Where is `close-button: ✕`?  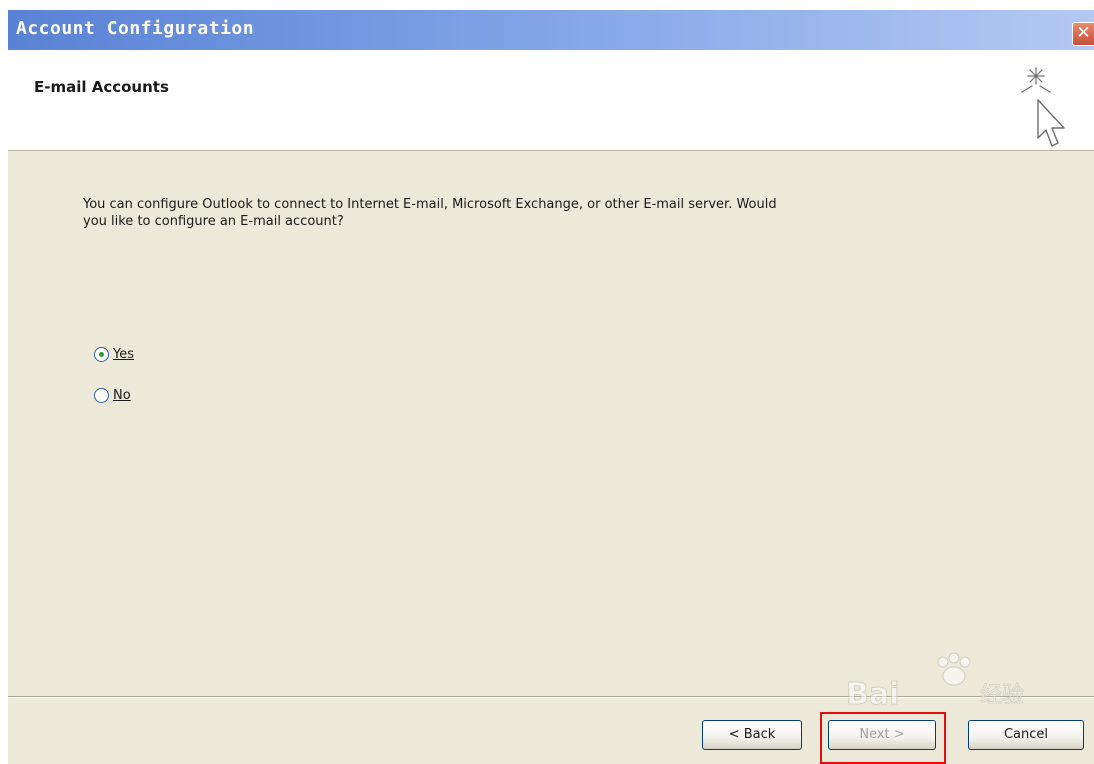 close-button: ✕ is located at coordinates (1083, 34).